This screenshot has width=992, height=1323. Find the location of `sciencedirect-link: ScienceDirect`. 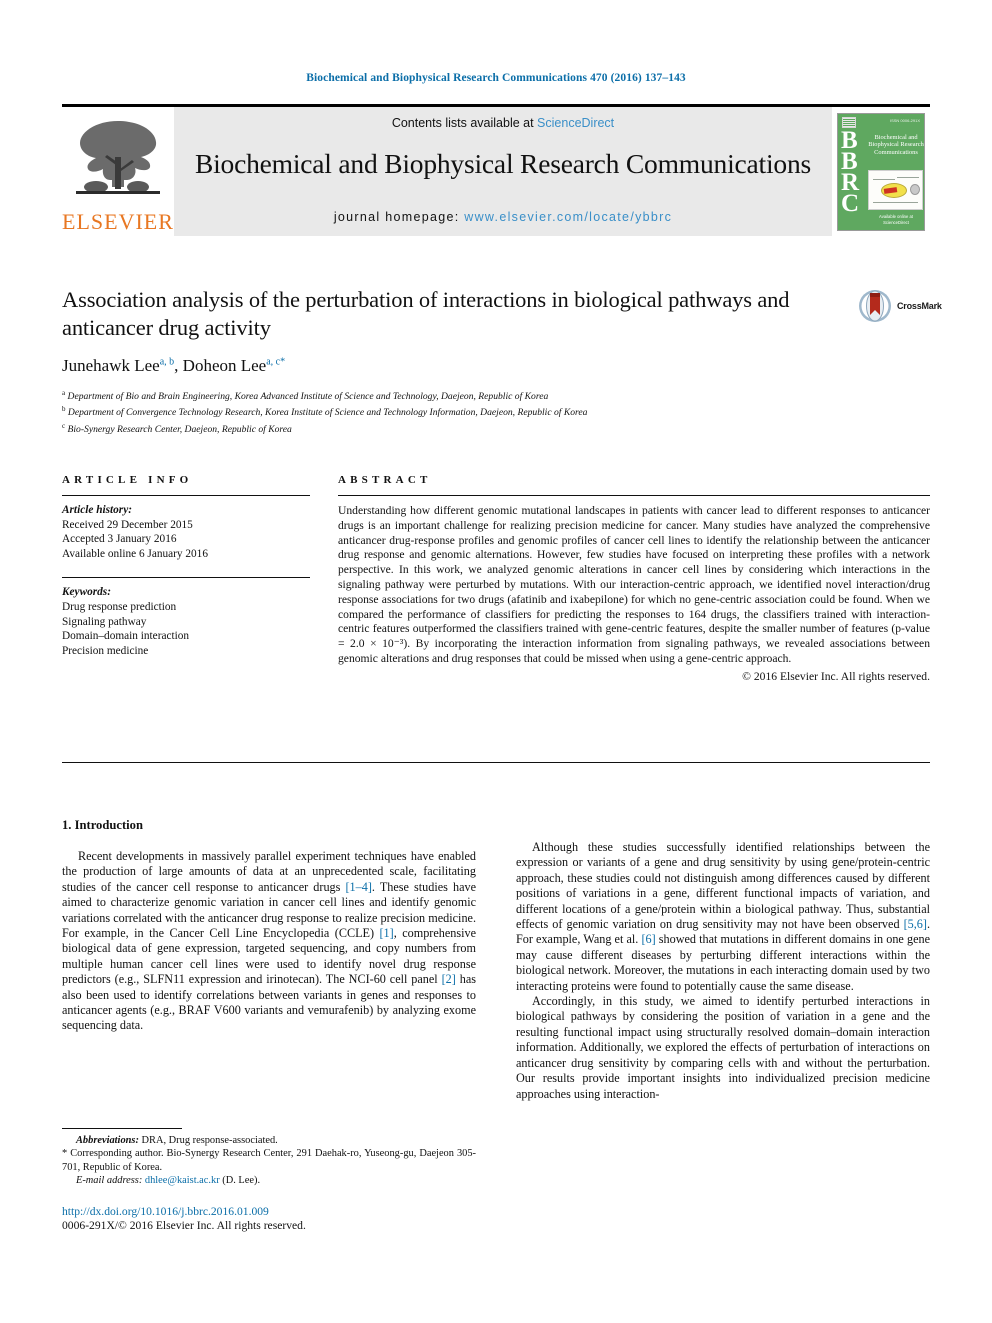

sciencedirect-link: ScienceDirect is located at coordinates (575, 123).